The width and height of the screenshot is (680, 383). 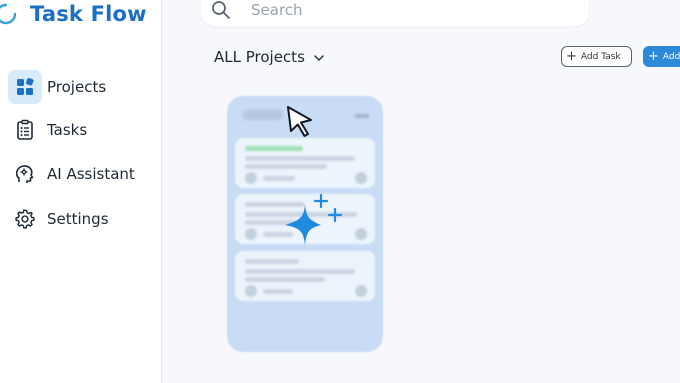 I want to click on card-title-placeholder, so click(x=263, y=115).